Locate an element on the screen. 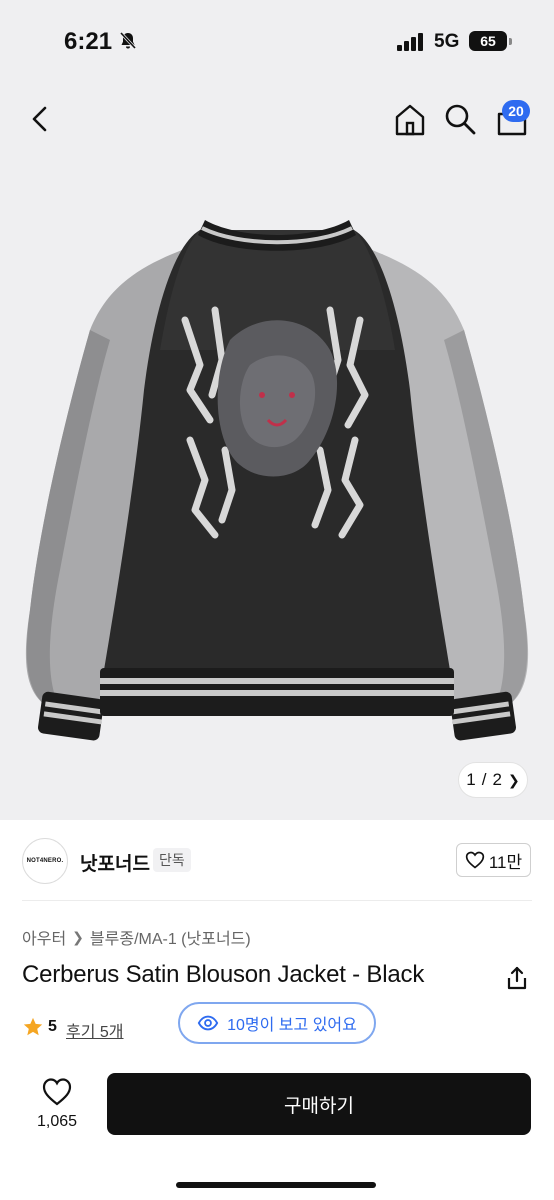  rating-value: 5 is located at coordinates (52, 1026).